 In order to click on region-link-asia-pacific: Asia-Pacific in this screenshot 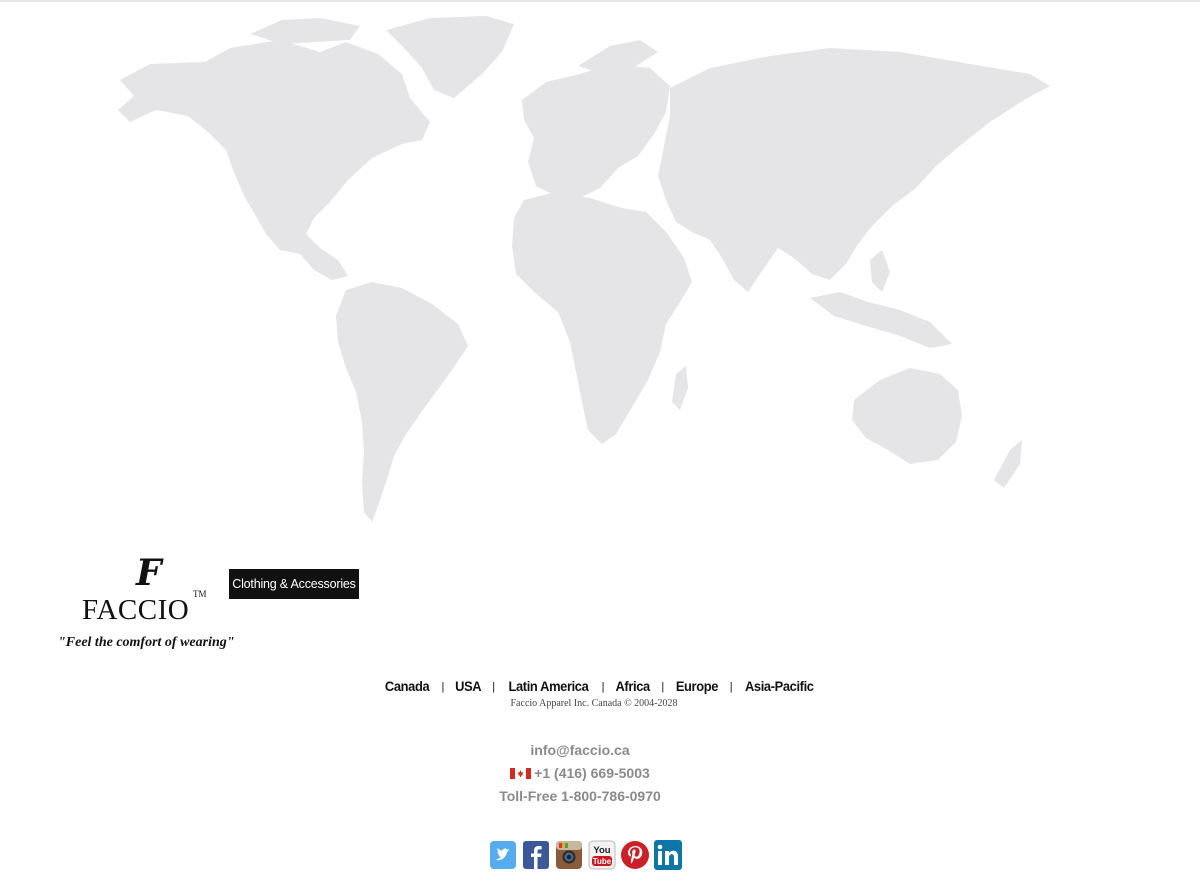, I will do `click(779, 686)`.